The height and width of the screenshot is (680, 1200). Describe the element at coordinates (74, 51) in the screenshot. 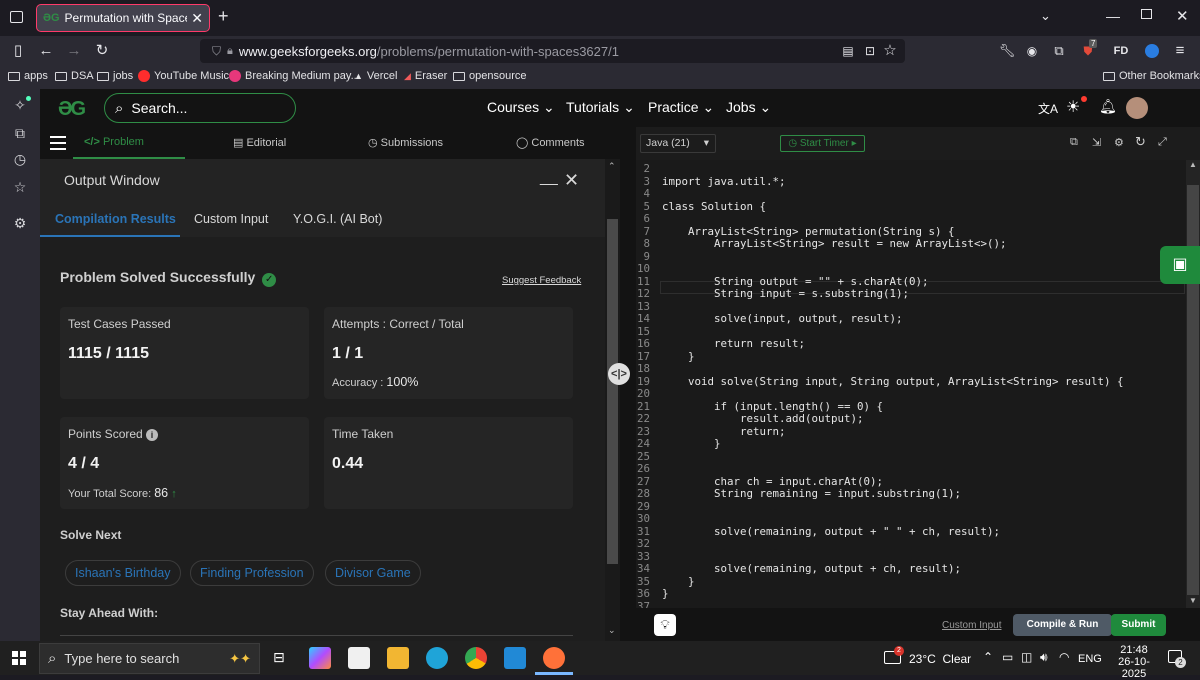

I see `forward-icon: →` at that location.